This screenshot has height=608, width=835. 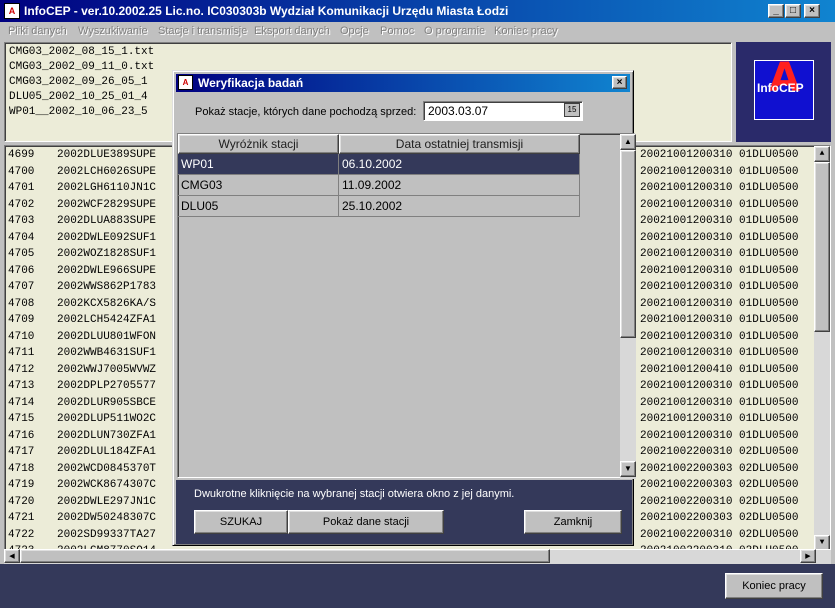 What do you see at coordinates (21, 485) in the screenshot?
I see `row-id: 4719` at bounding box center [21, 485].